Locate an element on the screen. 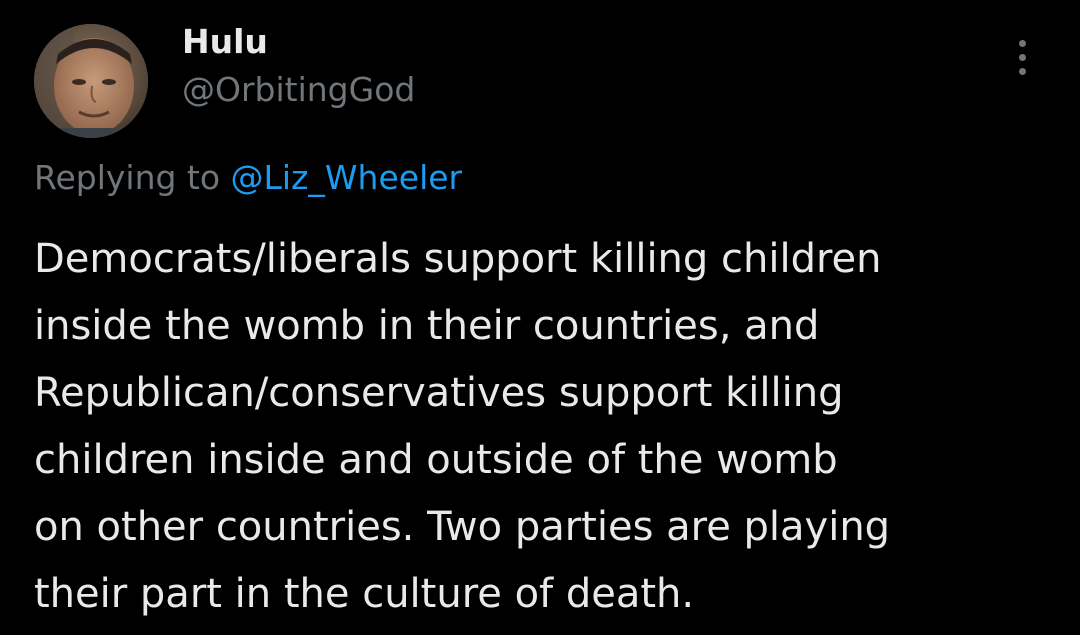 The height and width of the screenshot is (635, 1080). replying-to: Replying to @Liz_Wheeler is located at coordinates (248, 178).